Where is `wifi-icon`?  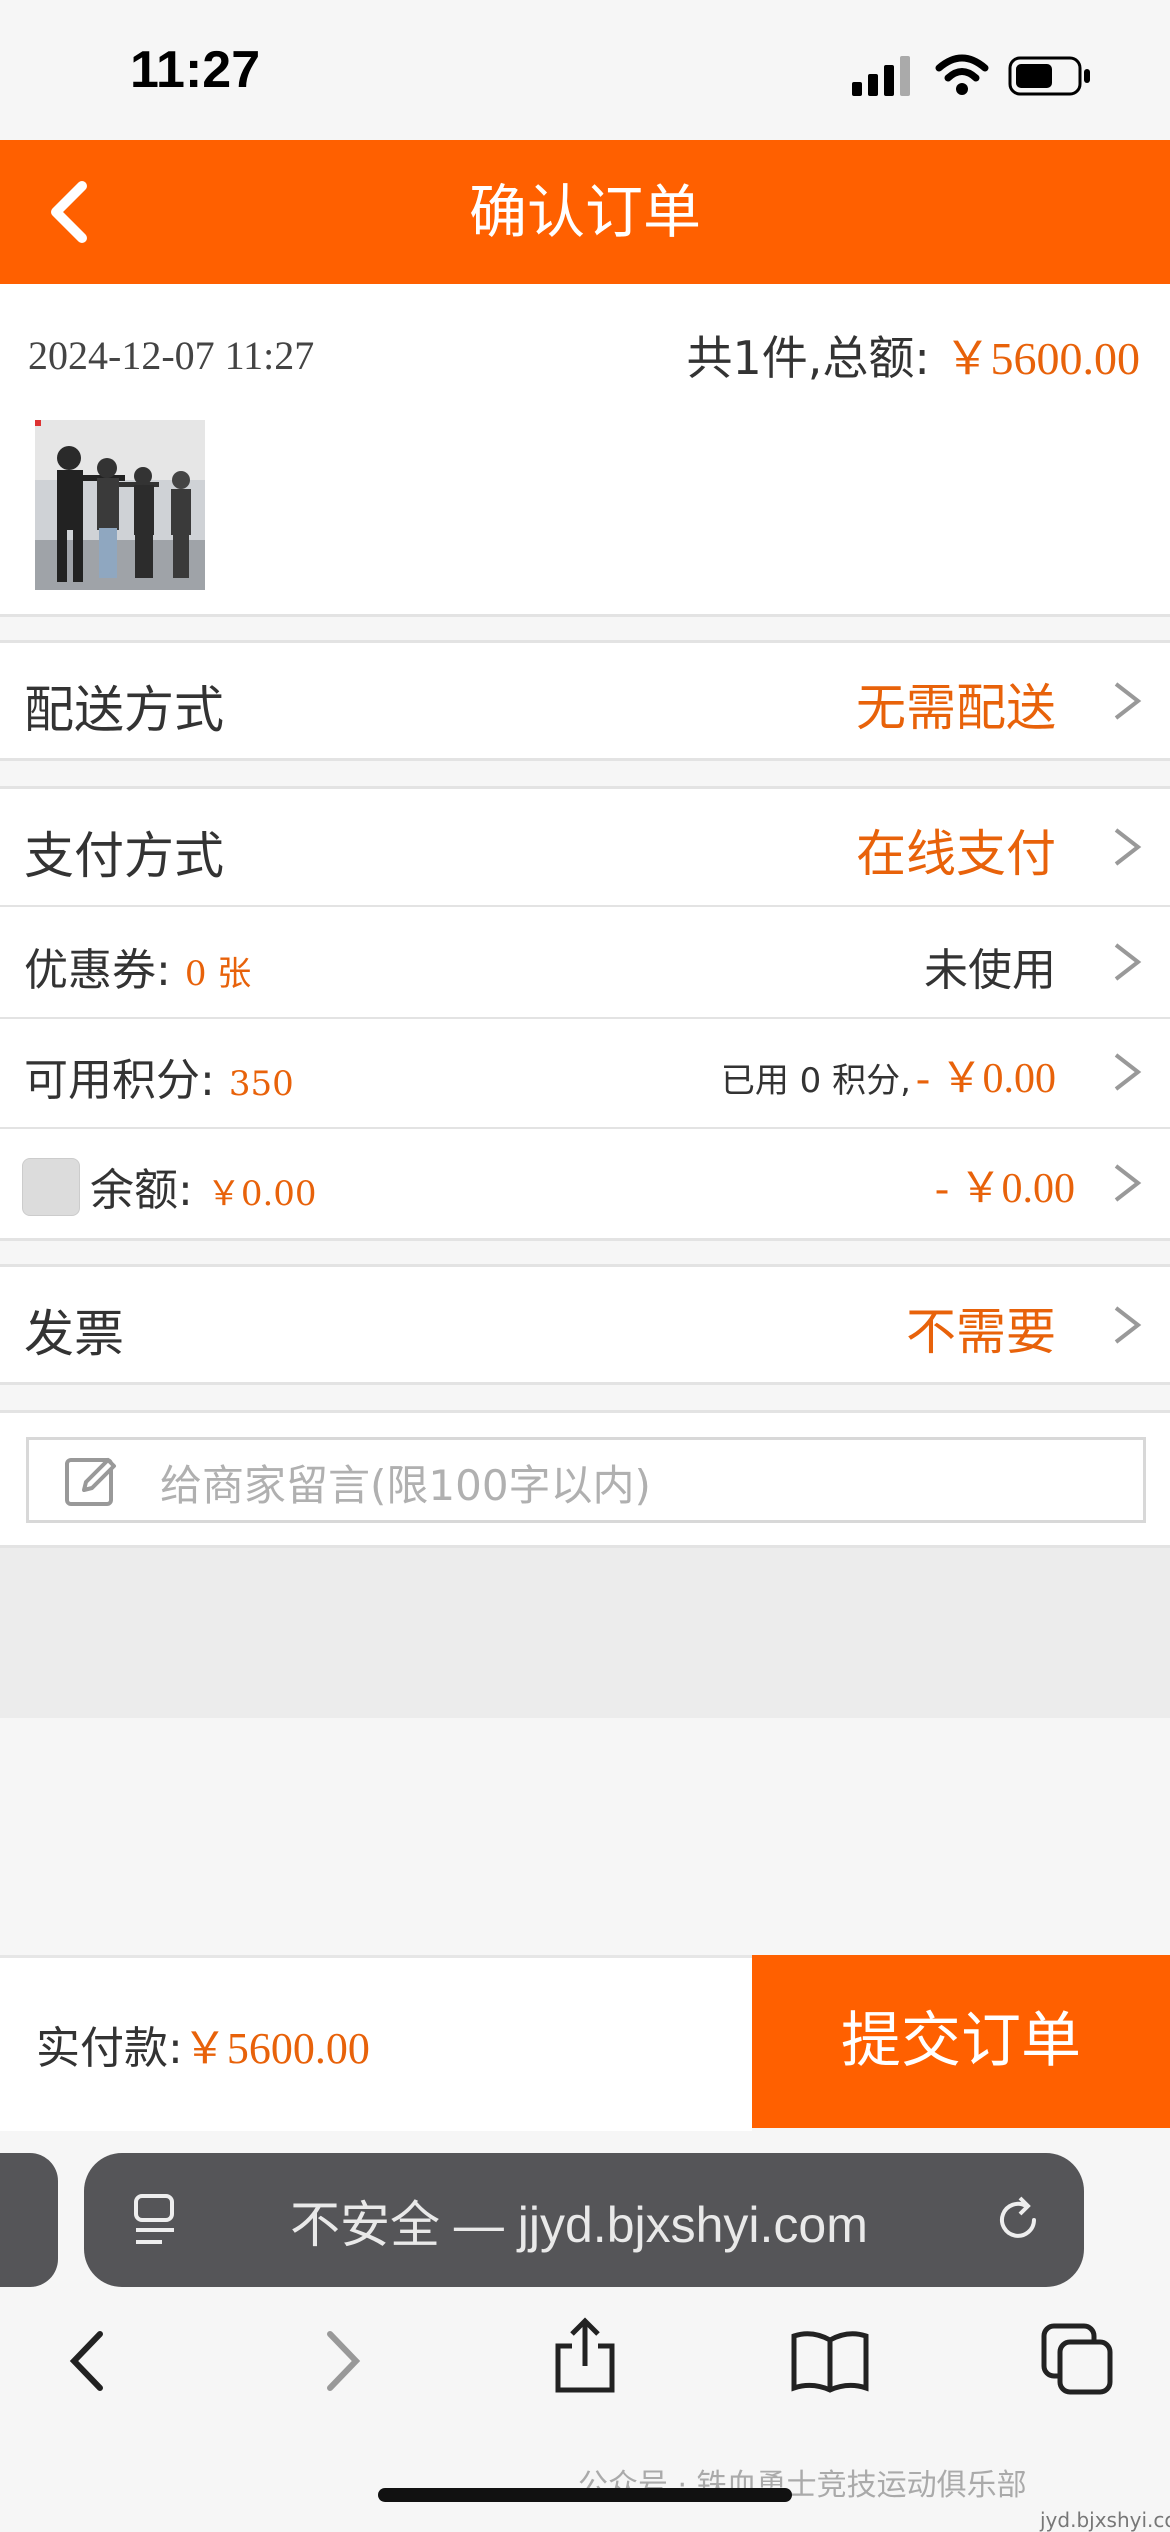 wifi-icon is located at coordinates (962, 74).